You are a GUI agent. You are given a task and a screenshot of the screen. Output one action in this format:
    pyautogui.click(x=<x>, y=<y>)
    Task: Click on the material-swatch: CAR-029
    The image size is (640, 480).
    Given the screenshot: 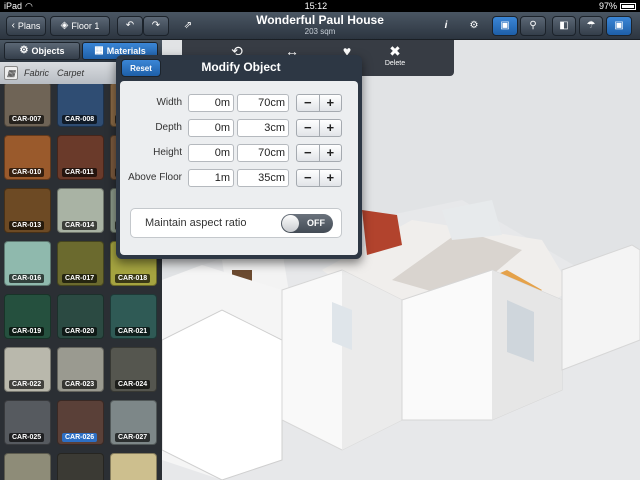 What is the action you would take?
    pyautogui.click(x=80, y=466)
    